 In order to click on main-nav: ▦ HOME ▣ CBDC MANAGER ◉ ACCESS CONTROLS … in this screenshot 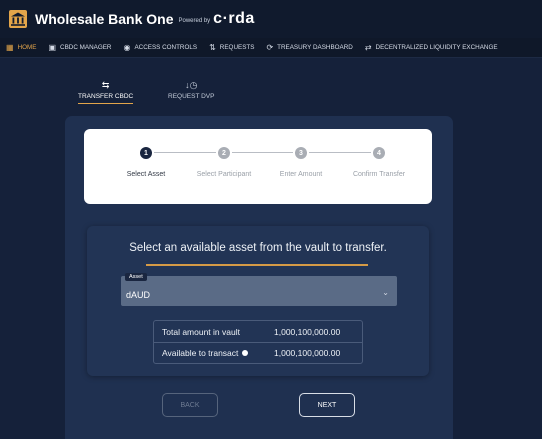, I will do `click(271, 48)`.